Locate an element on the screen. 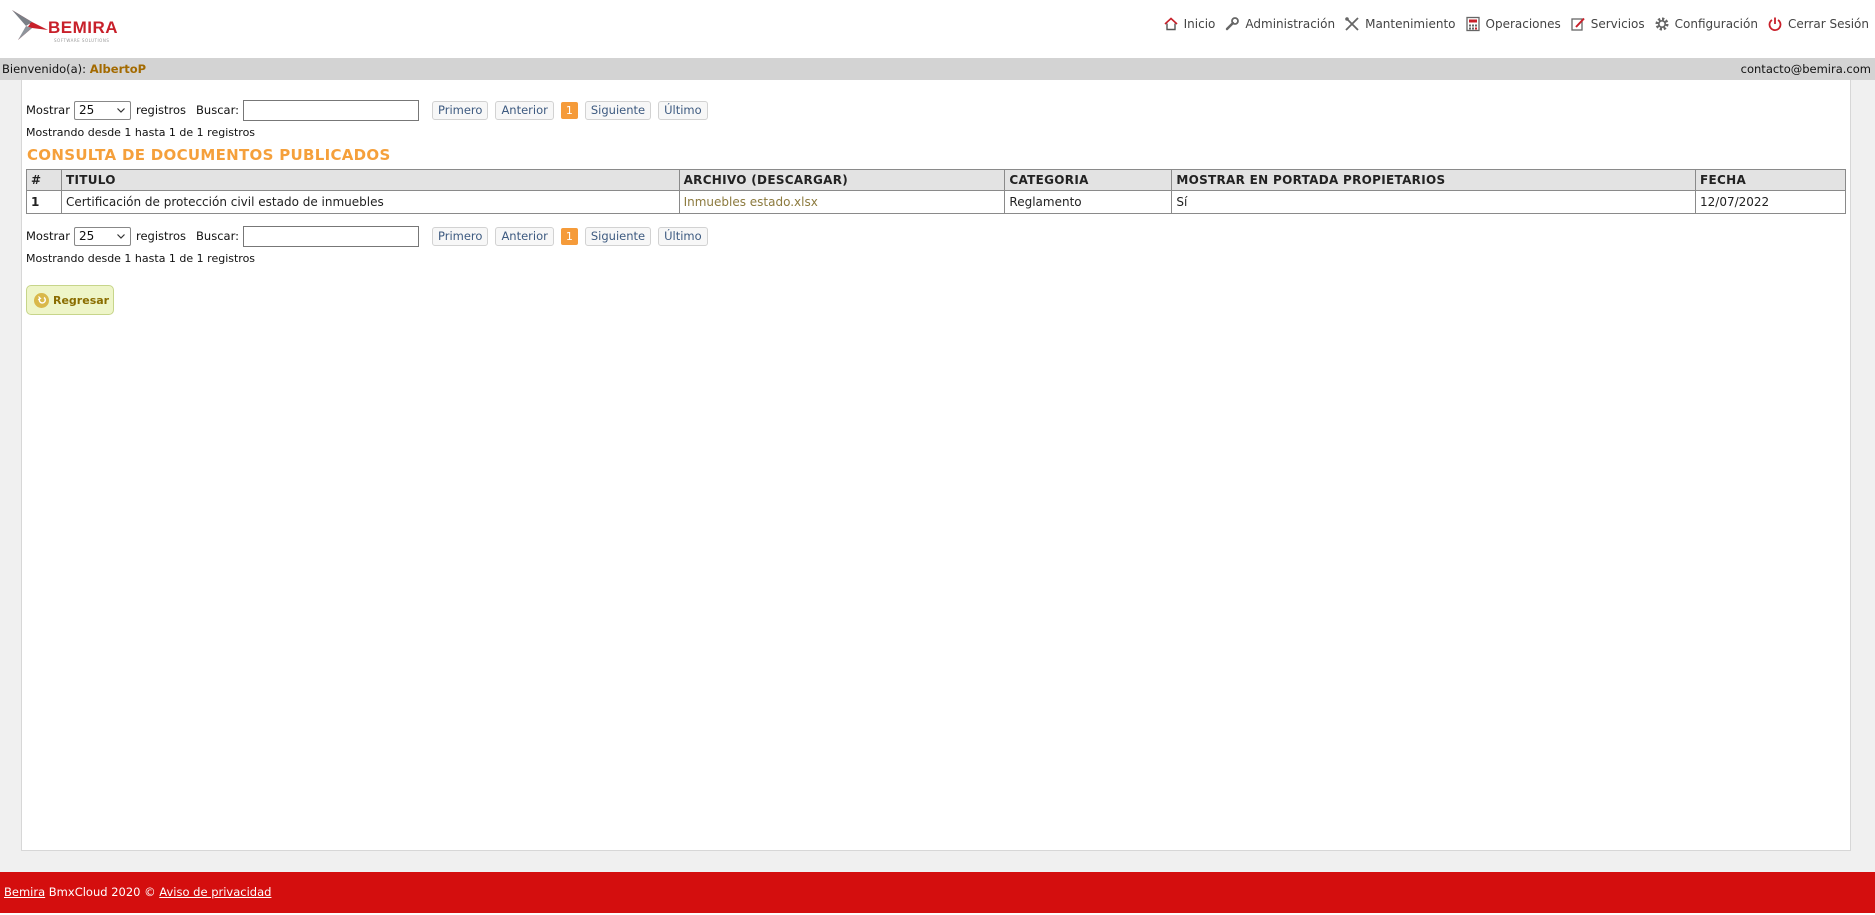 Image resolution: width=1875 pixels, height=915 pixels. page-title: CONSULTA DE DOCUMENTOS PUBLICADOS is located at coordinates (209, 155).